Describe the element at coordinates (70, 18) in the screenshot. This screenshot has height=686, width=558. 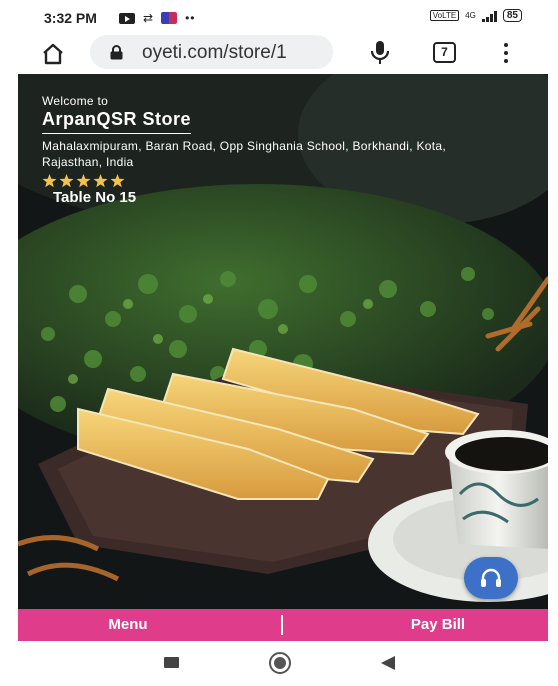
I see `status-time: 3:32 PM` at that location.